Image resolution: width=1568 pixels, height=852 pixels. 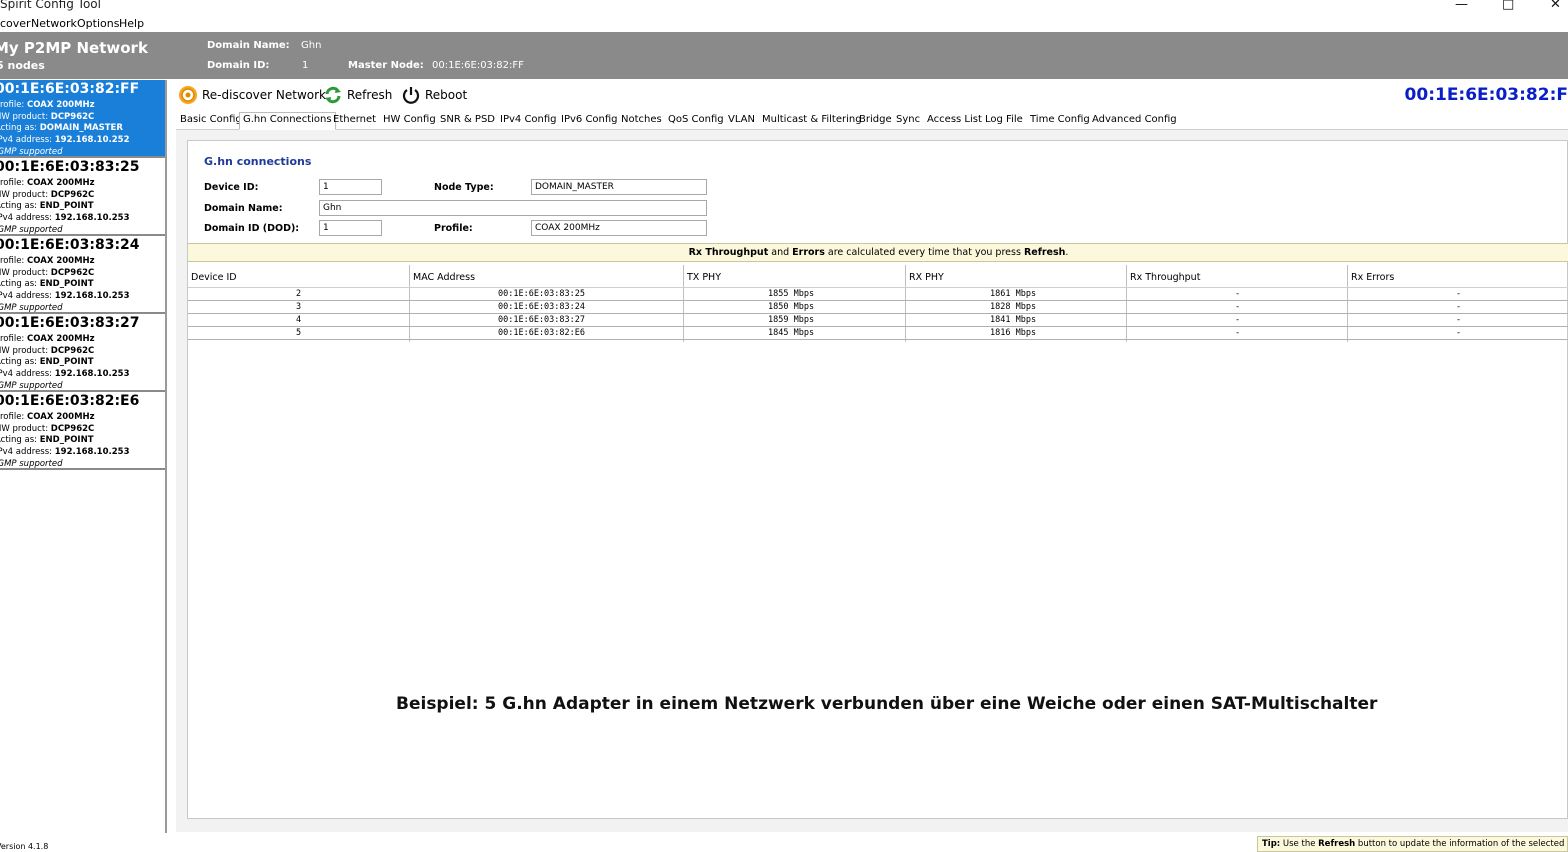 What do you see at coordinates (211, 119) in the screenshot?
I see `tab-basic-config: Basic Config` at bounding box center [211, 119].